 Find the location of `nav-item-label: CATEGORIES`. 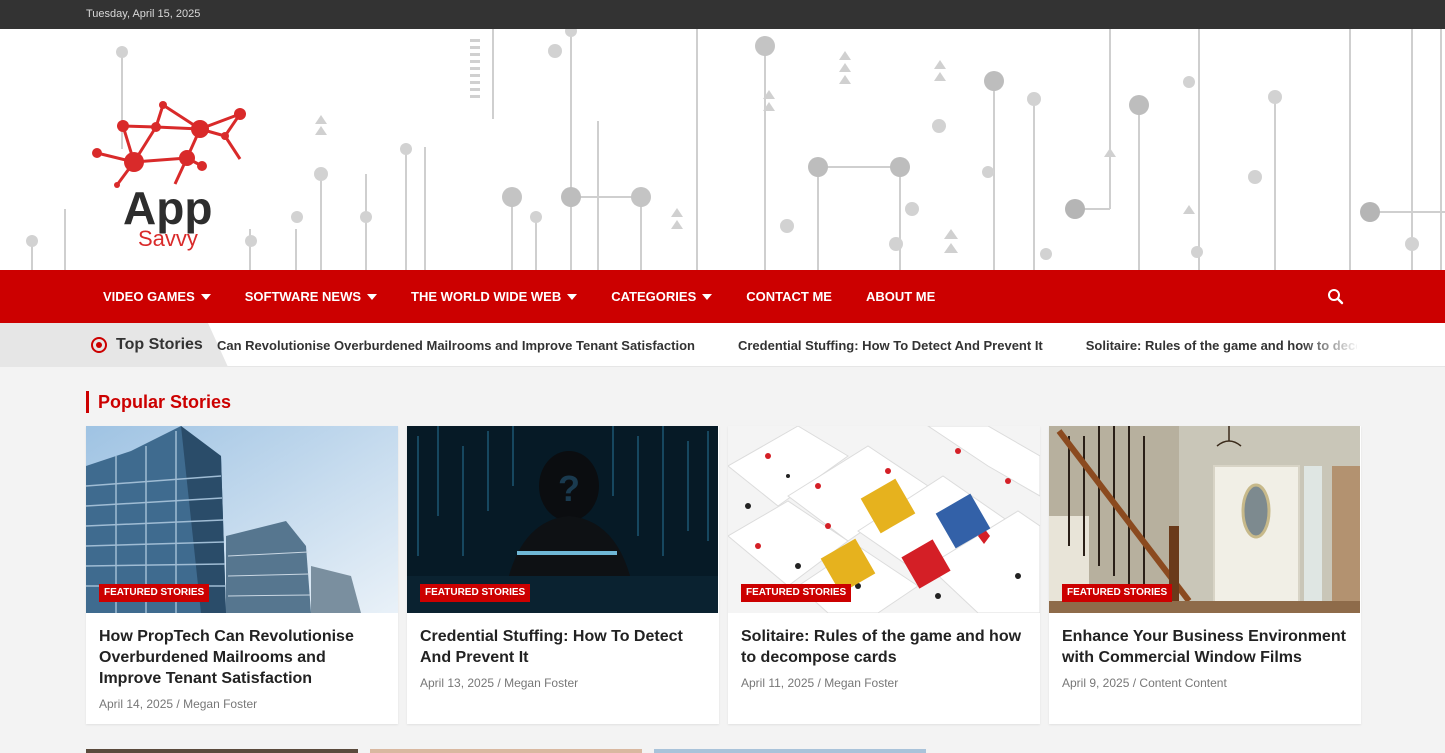

nav-item-label: CATEGORIES is located at coordinates (654, 296).